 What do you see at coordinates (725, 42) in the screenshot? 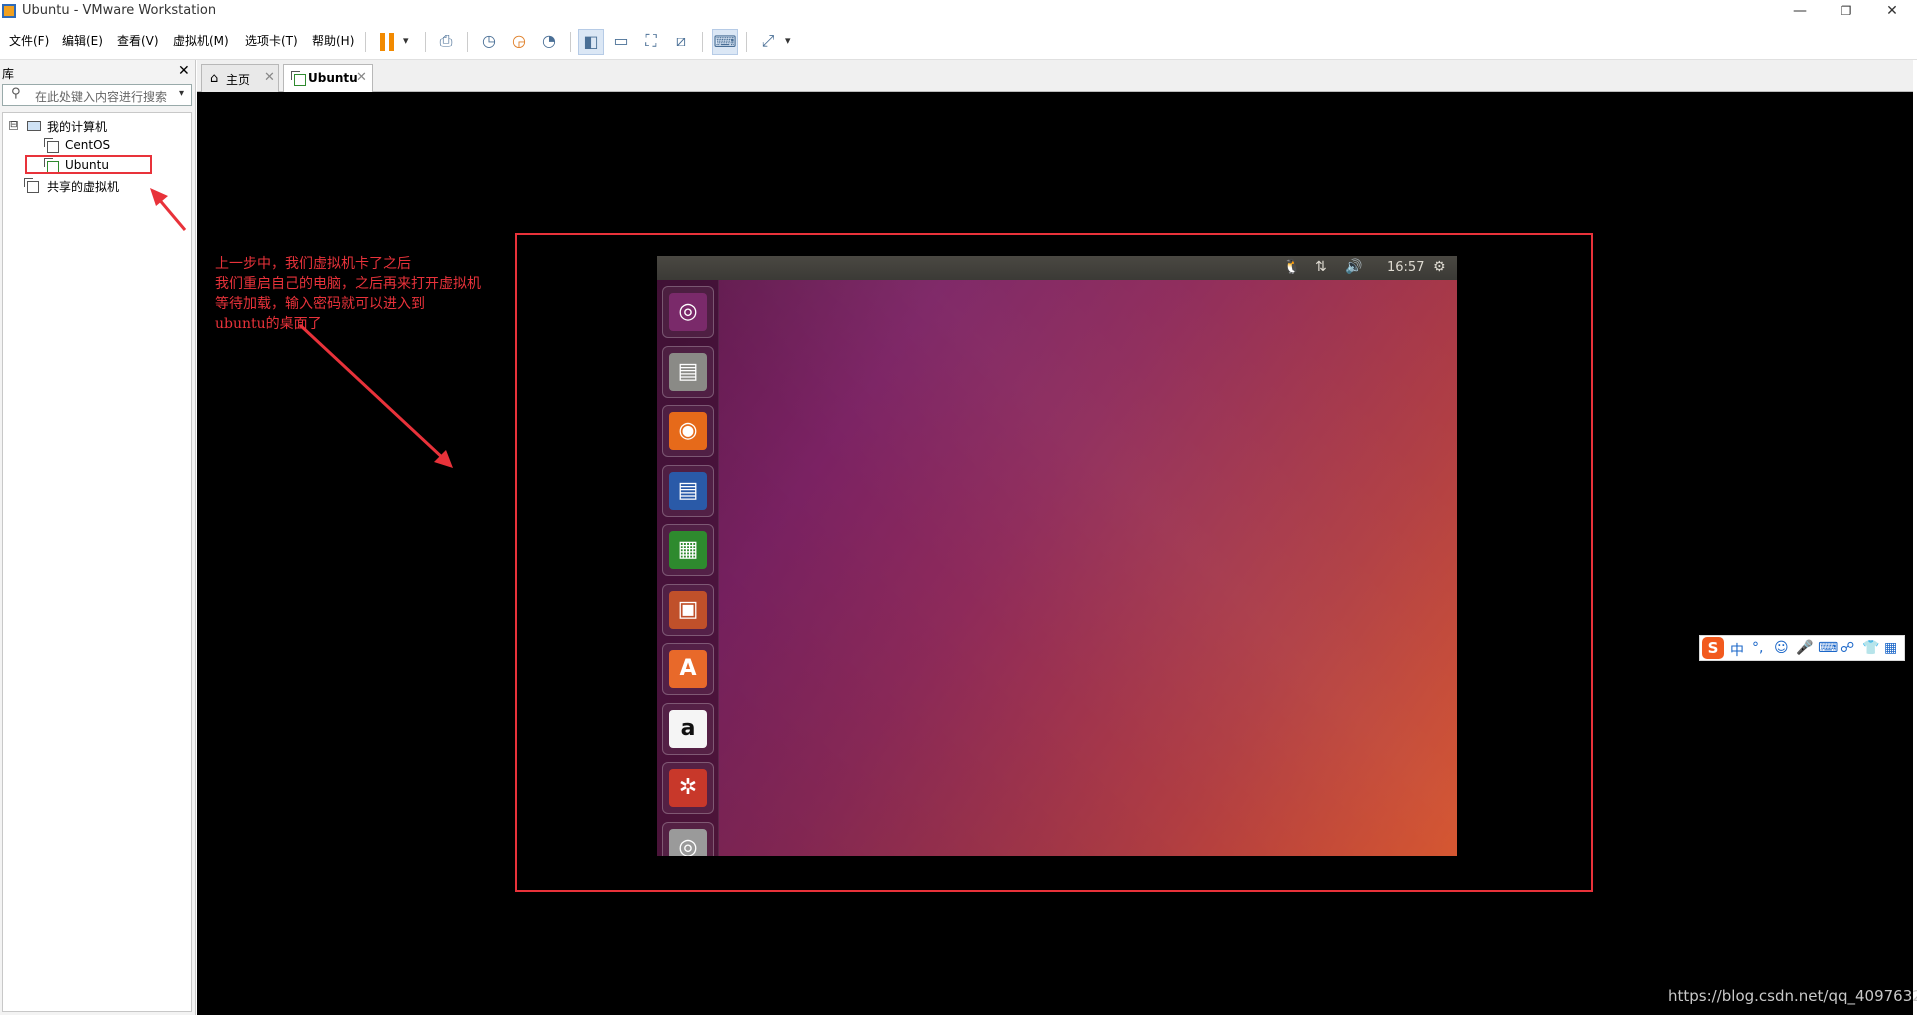
I see `console-view-icon: ⌨` at bounding box center [725, 42].